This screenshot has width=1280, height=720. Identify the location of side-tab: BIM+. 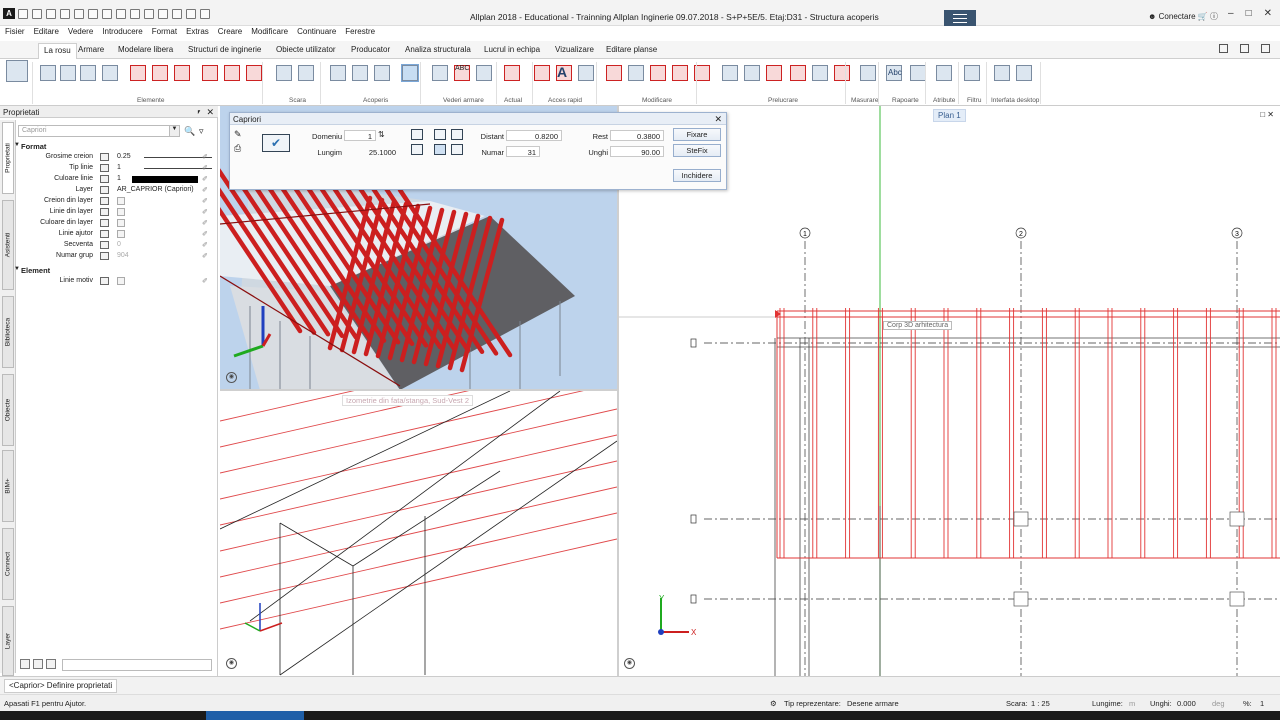
(8, 486).